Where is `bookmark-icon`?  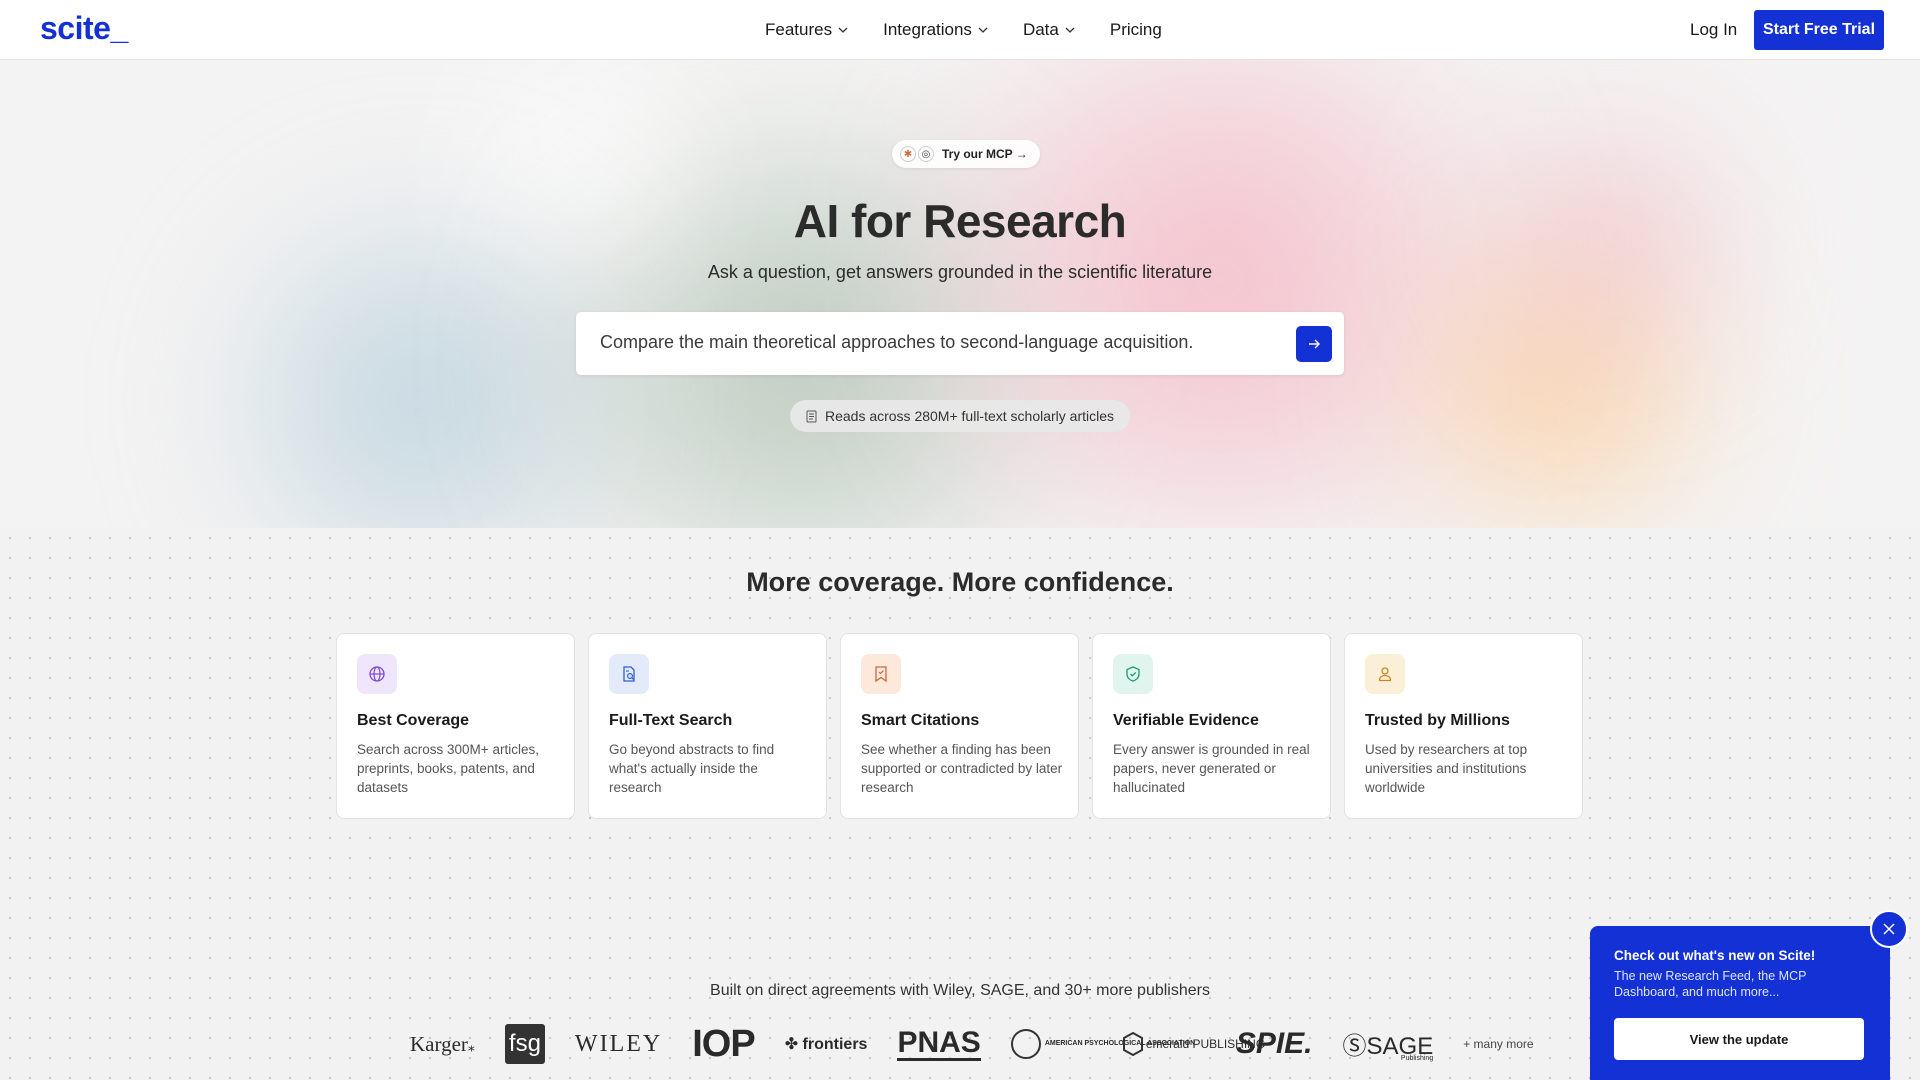
bookmark-icon is located at coordinates (881, 674).